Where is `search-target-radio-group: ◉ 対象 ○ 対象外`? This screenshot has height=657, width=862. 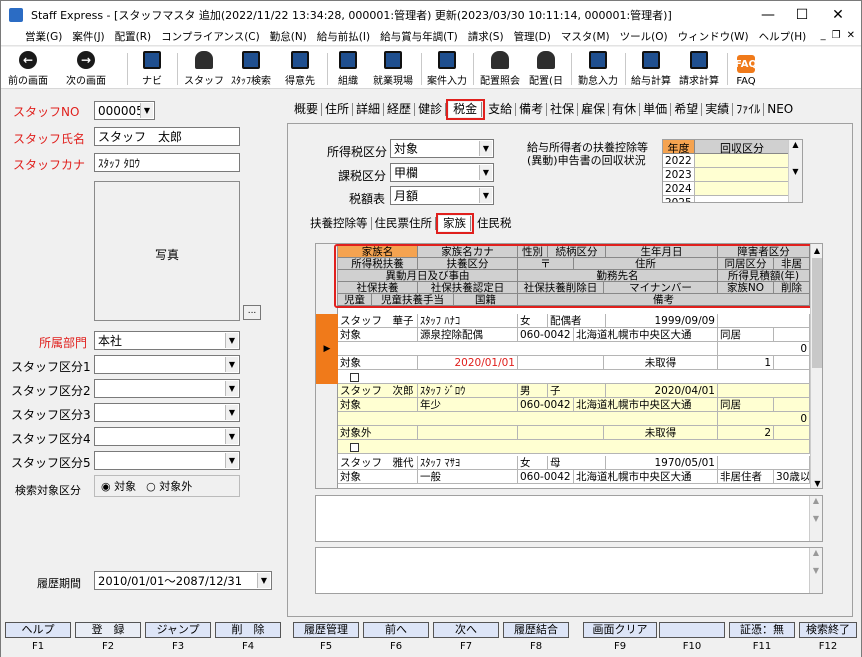 search-target-radio-group: ◉ 対象 ○ 対象外 is located at coordinates (167, 486).